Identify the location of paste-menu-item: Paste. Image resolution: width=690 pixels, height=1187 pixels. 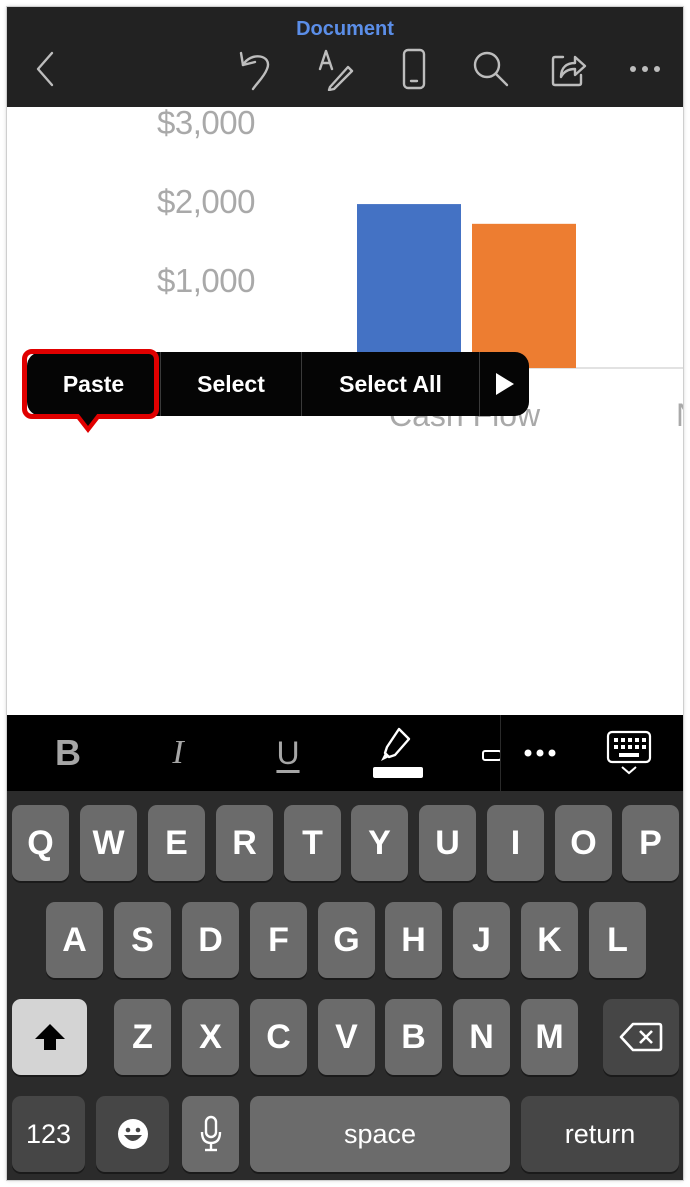
(93, 384).